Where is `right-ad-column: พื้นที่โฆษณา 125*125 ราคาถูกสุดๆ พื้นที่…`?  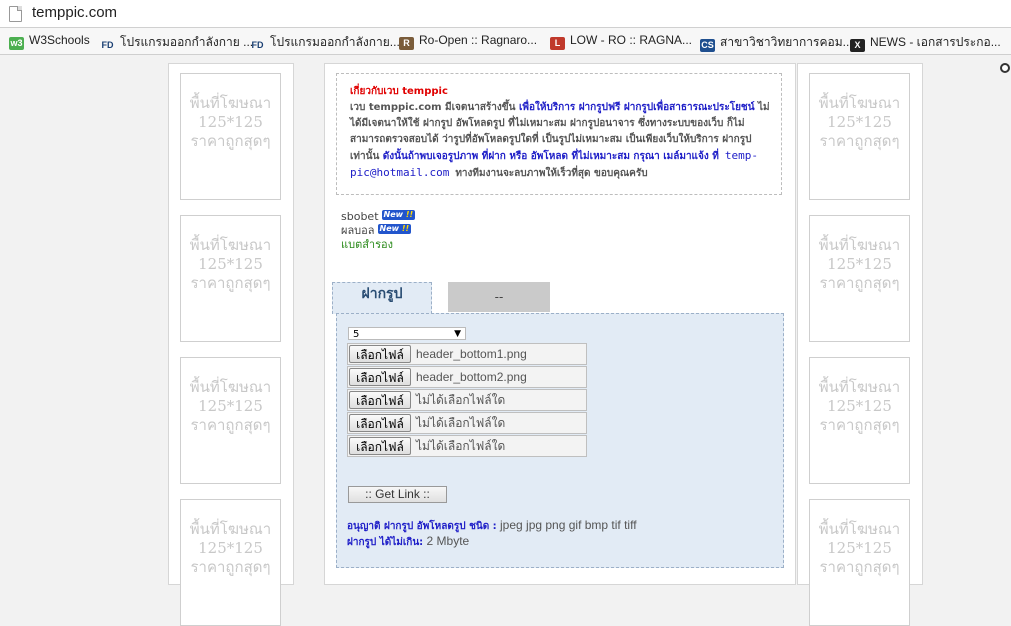
right-ad-column: พื้นที่โฆษณา 125*125 ราคาถูกสุดๆ พื้นที่… is located at coordinates (860, 344).